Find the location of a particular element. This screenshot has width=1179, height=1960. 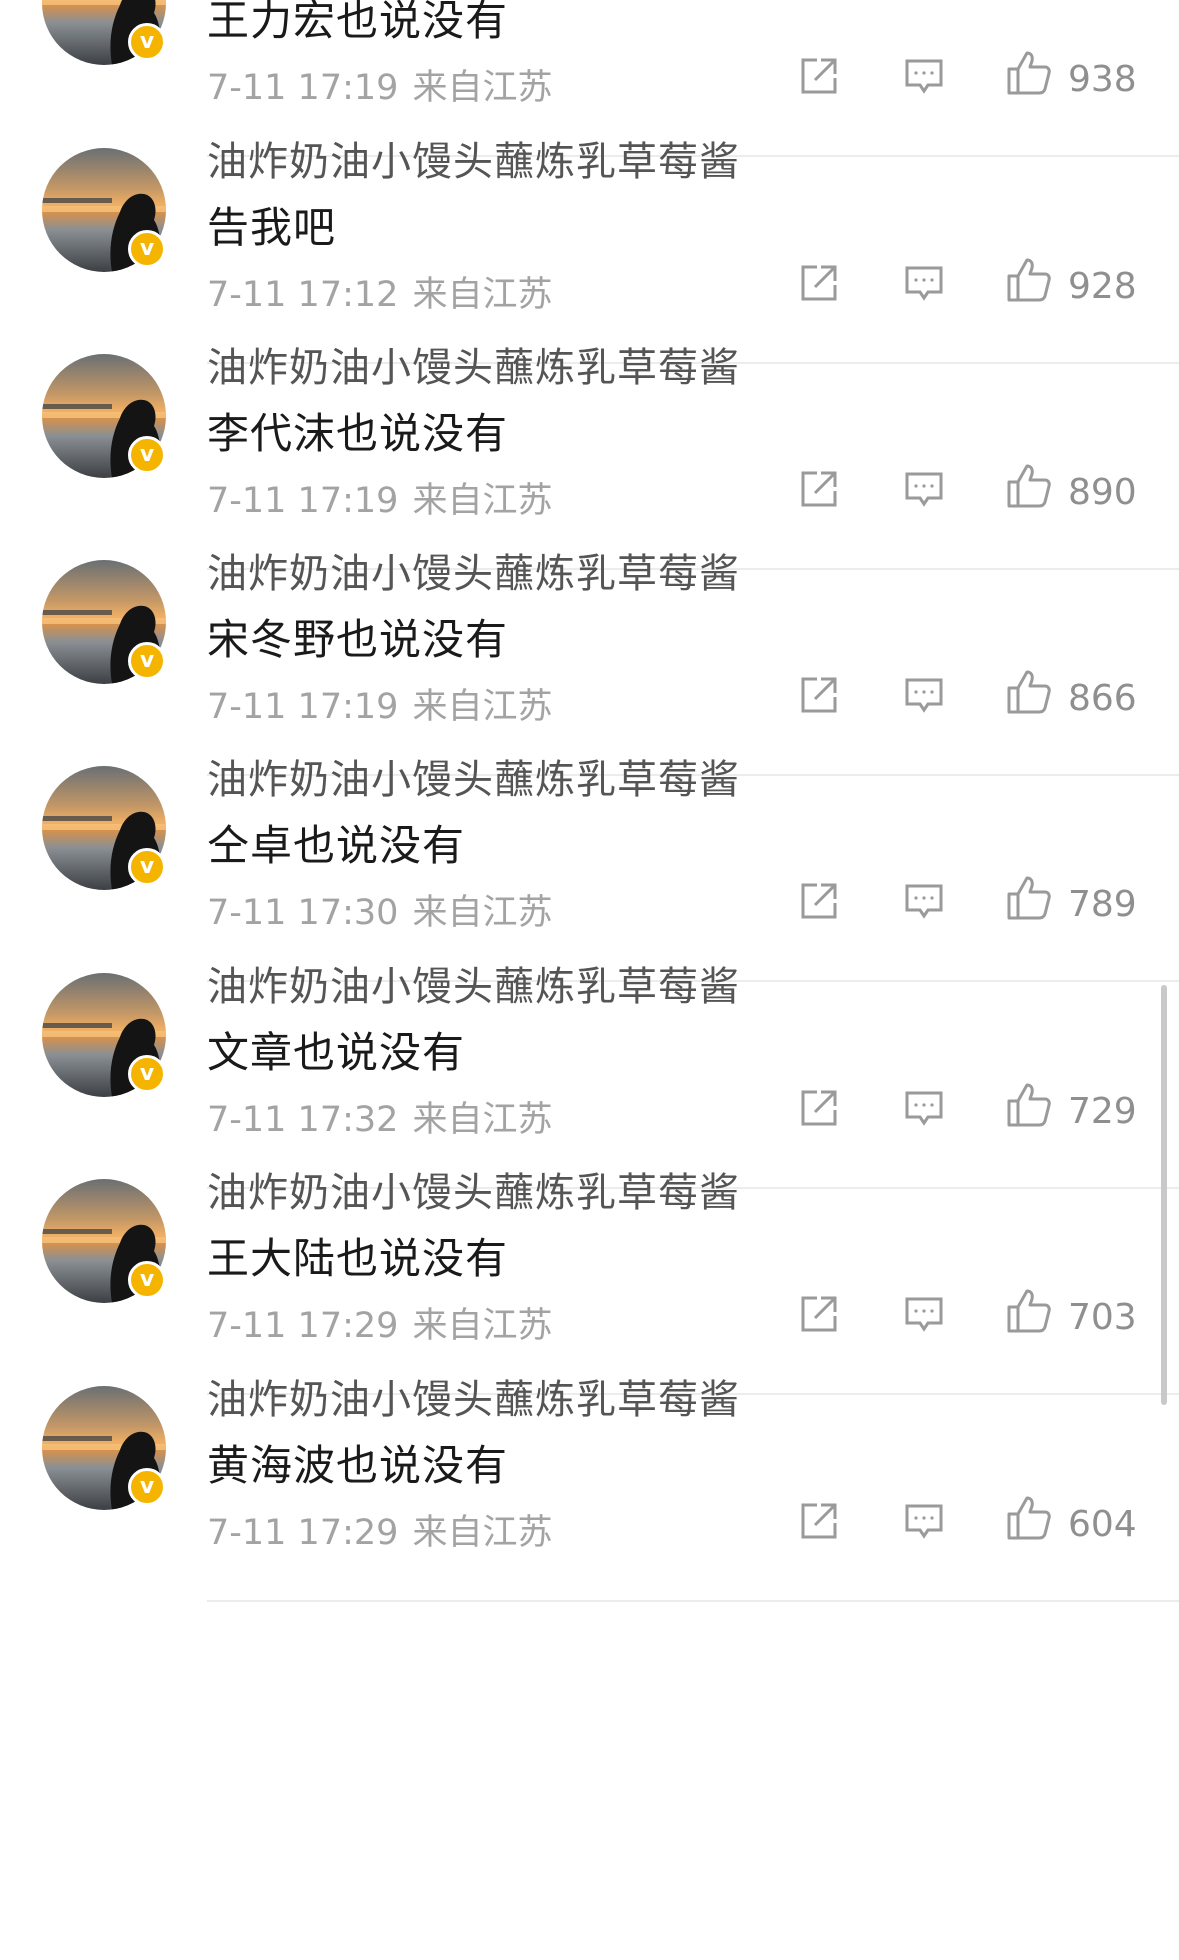

like-count: 866 is located at coordinates (1102, 698).